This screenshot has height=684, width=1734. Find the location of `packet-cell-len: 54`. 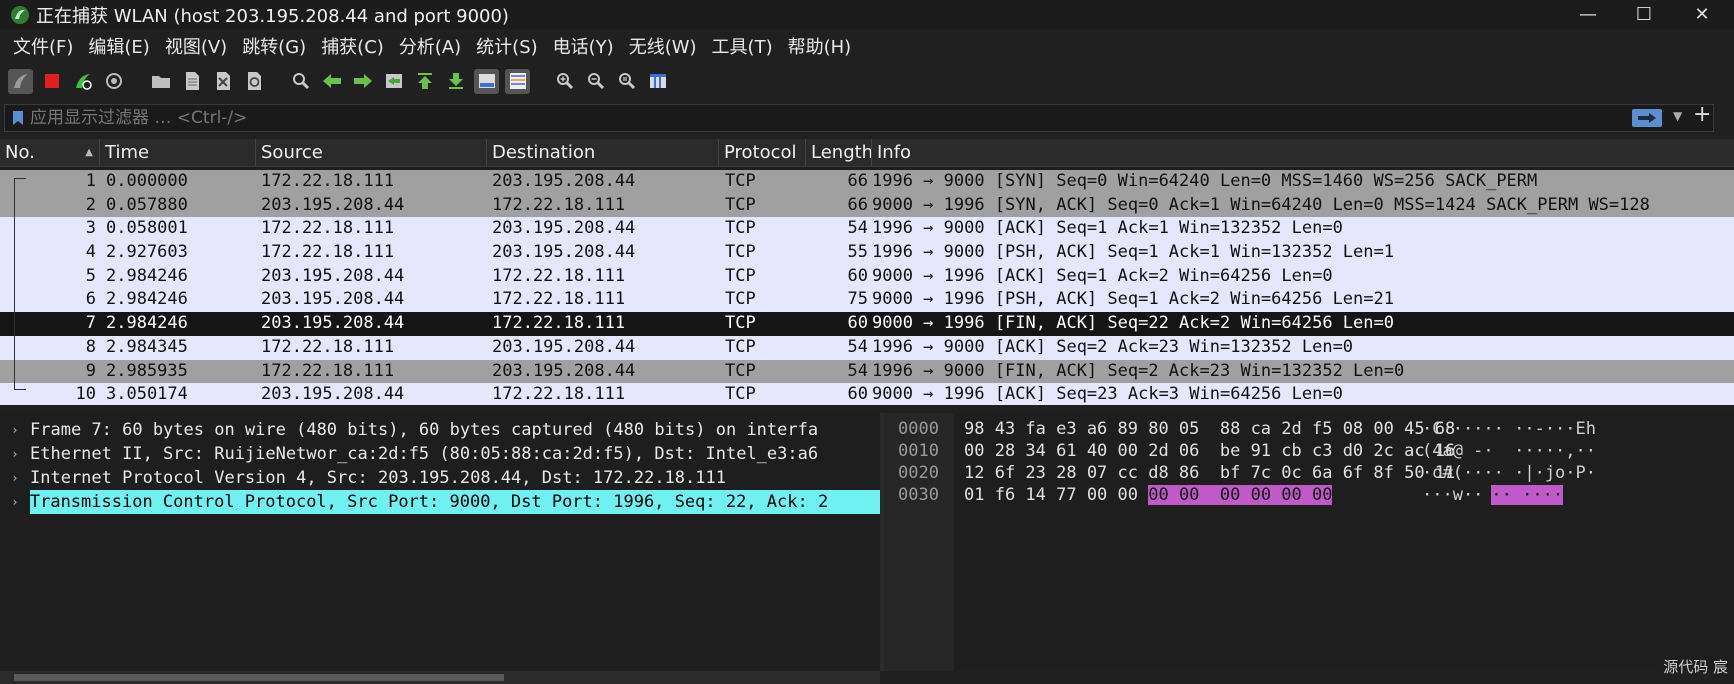

packet-cell-len: 54 is located at coordinates (857, 346).